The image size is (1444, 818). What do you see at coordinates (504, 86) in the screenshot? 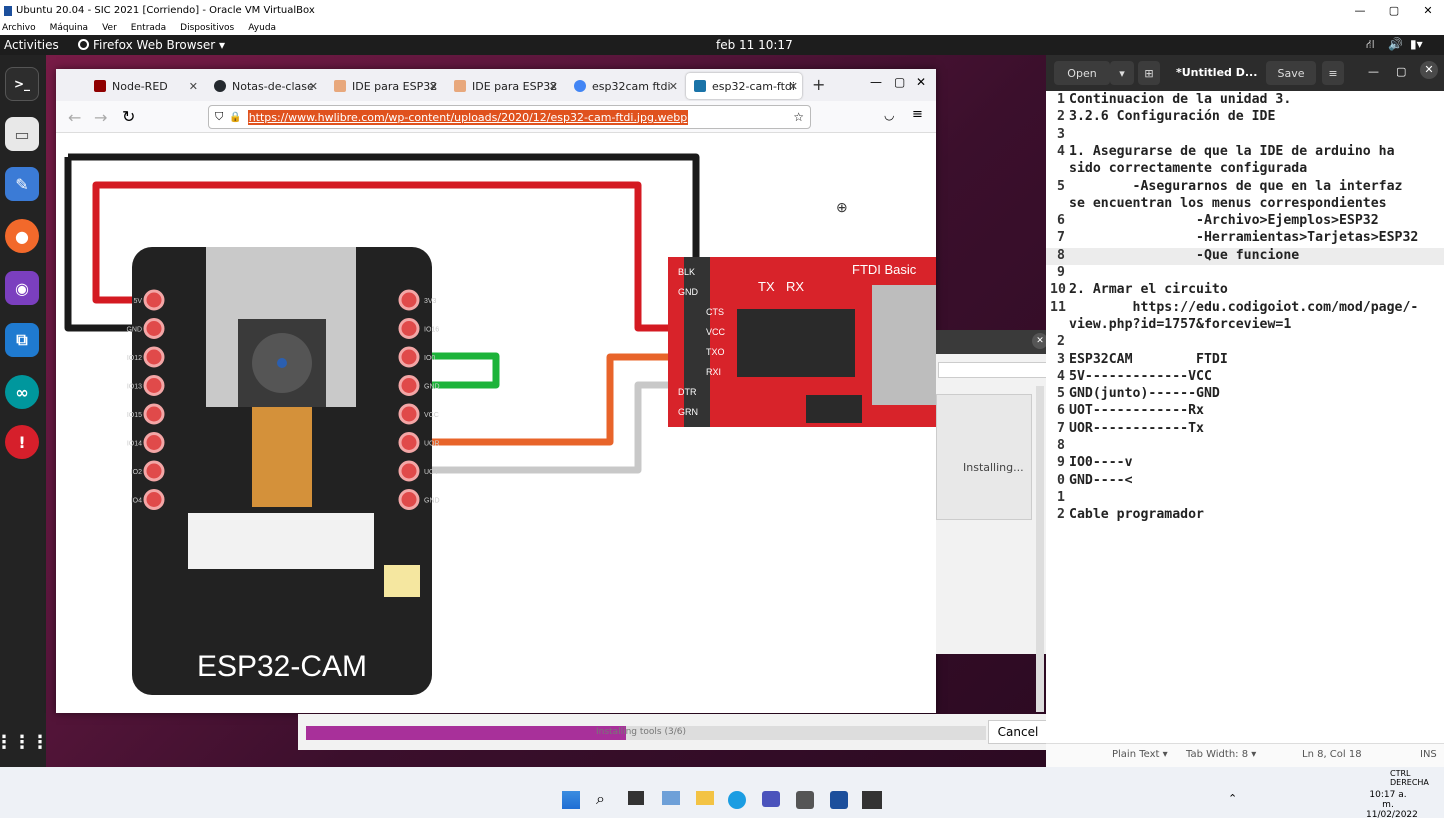
I see `tab-ide-2: IDE para ESP32 ✕` at bounding box center [504, 86].